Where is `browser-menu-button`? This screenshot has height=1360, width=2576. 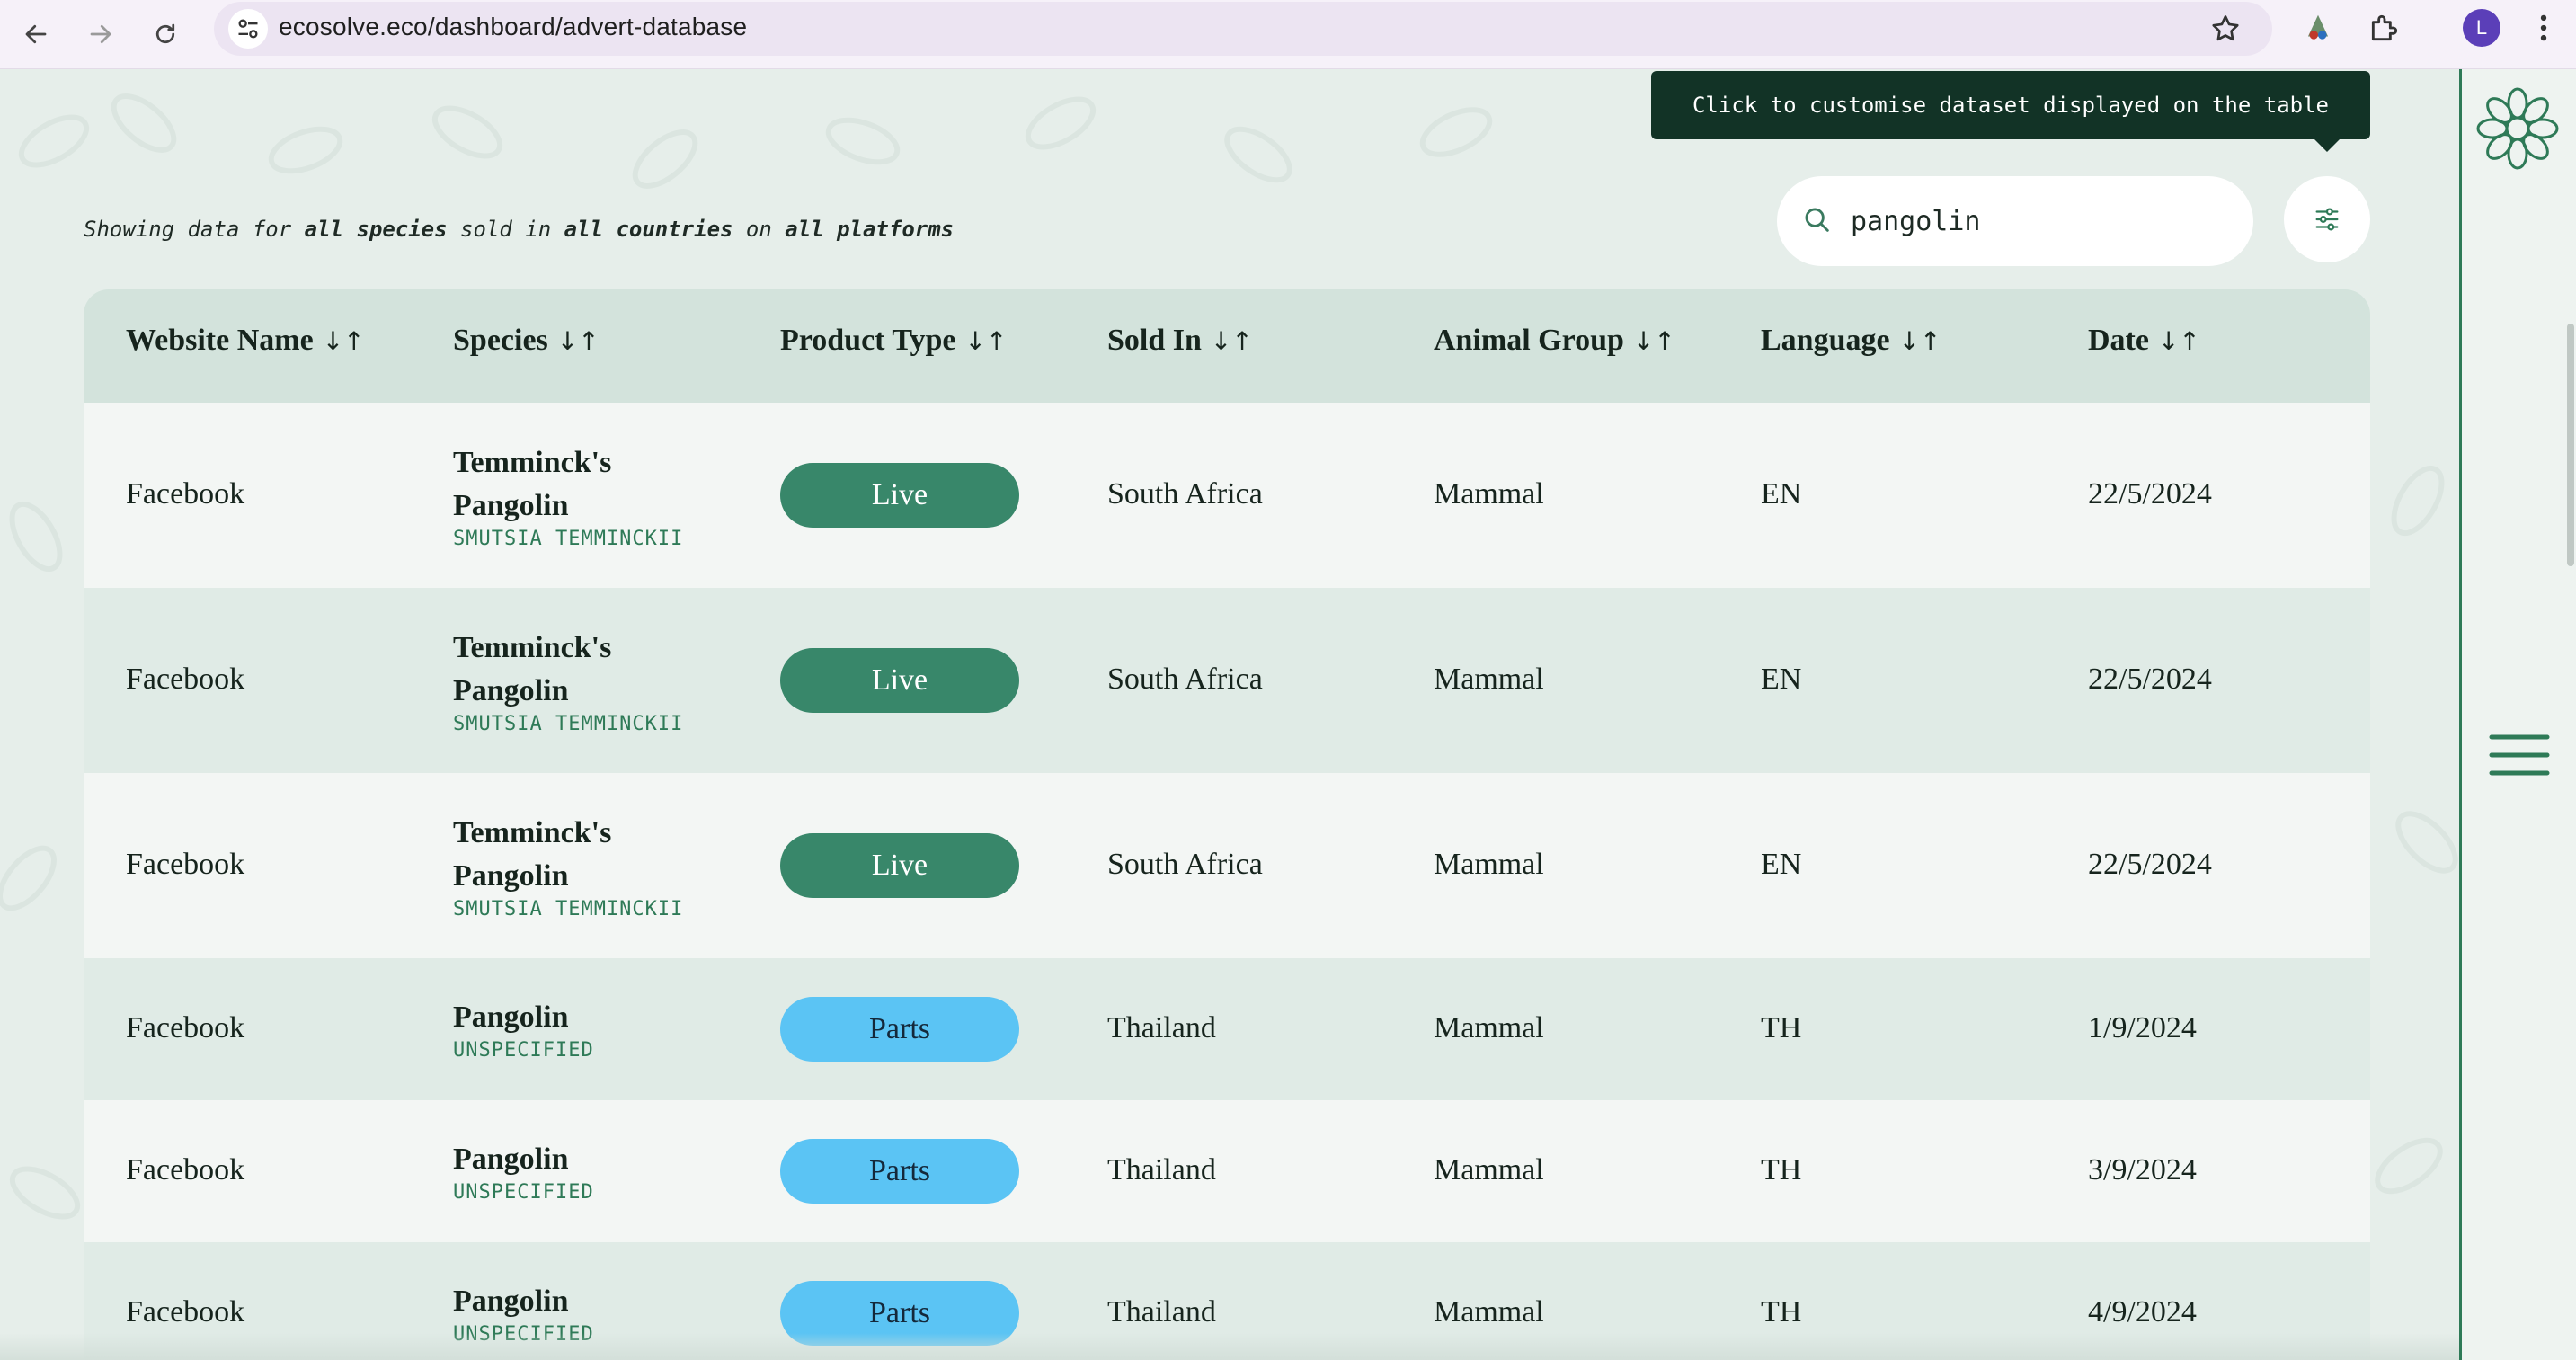
browser-menu-button is located at coordinates (2543, 30).